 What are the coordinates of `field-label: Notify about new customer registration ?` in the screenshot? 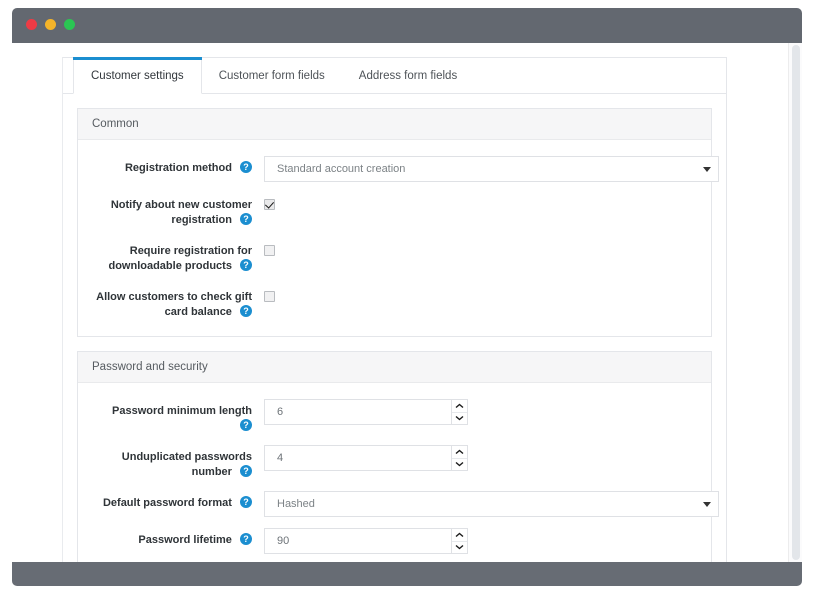 It's located at (172, 210).